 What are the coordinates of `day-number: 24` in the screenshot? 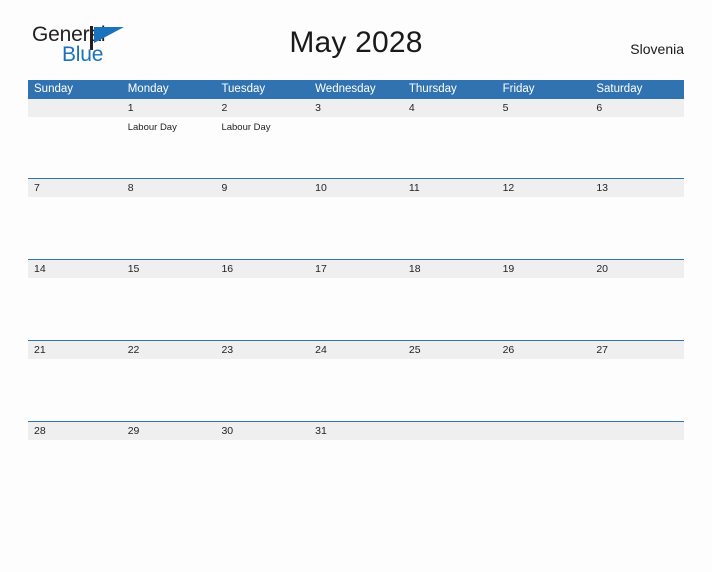 It's located at (356, 350).